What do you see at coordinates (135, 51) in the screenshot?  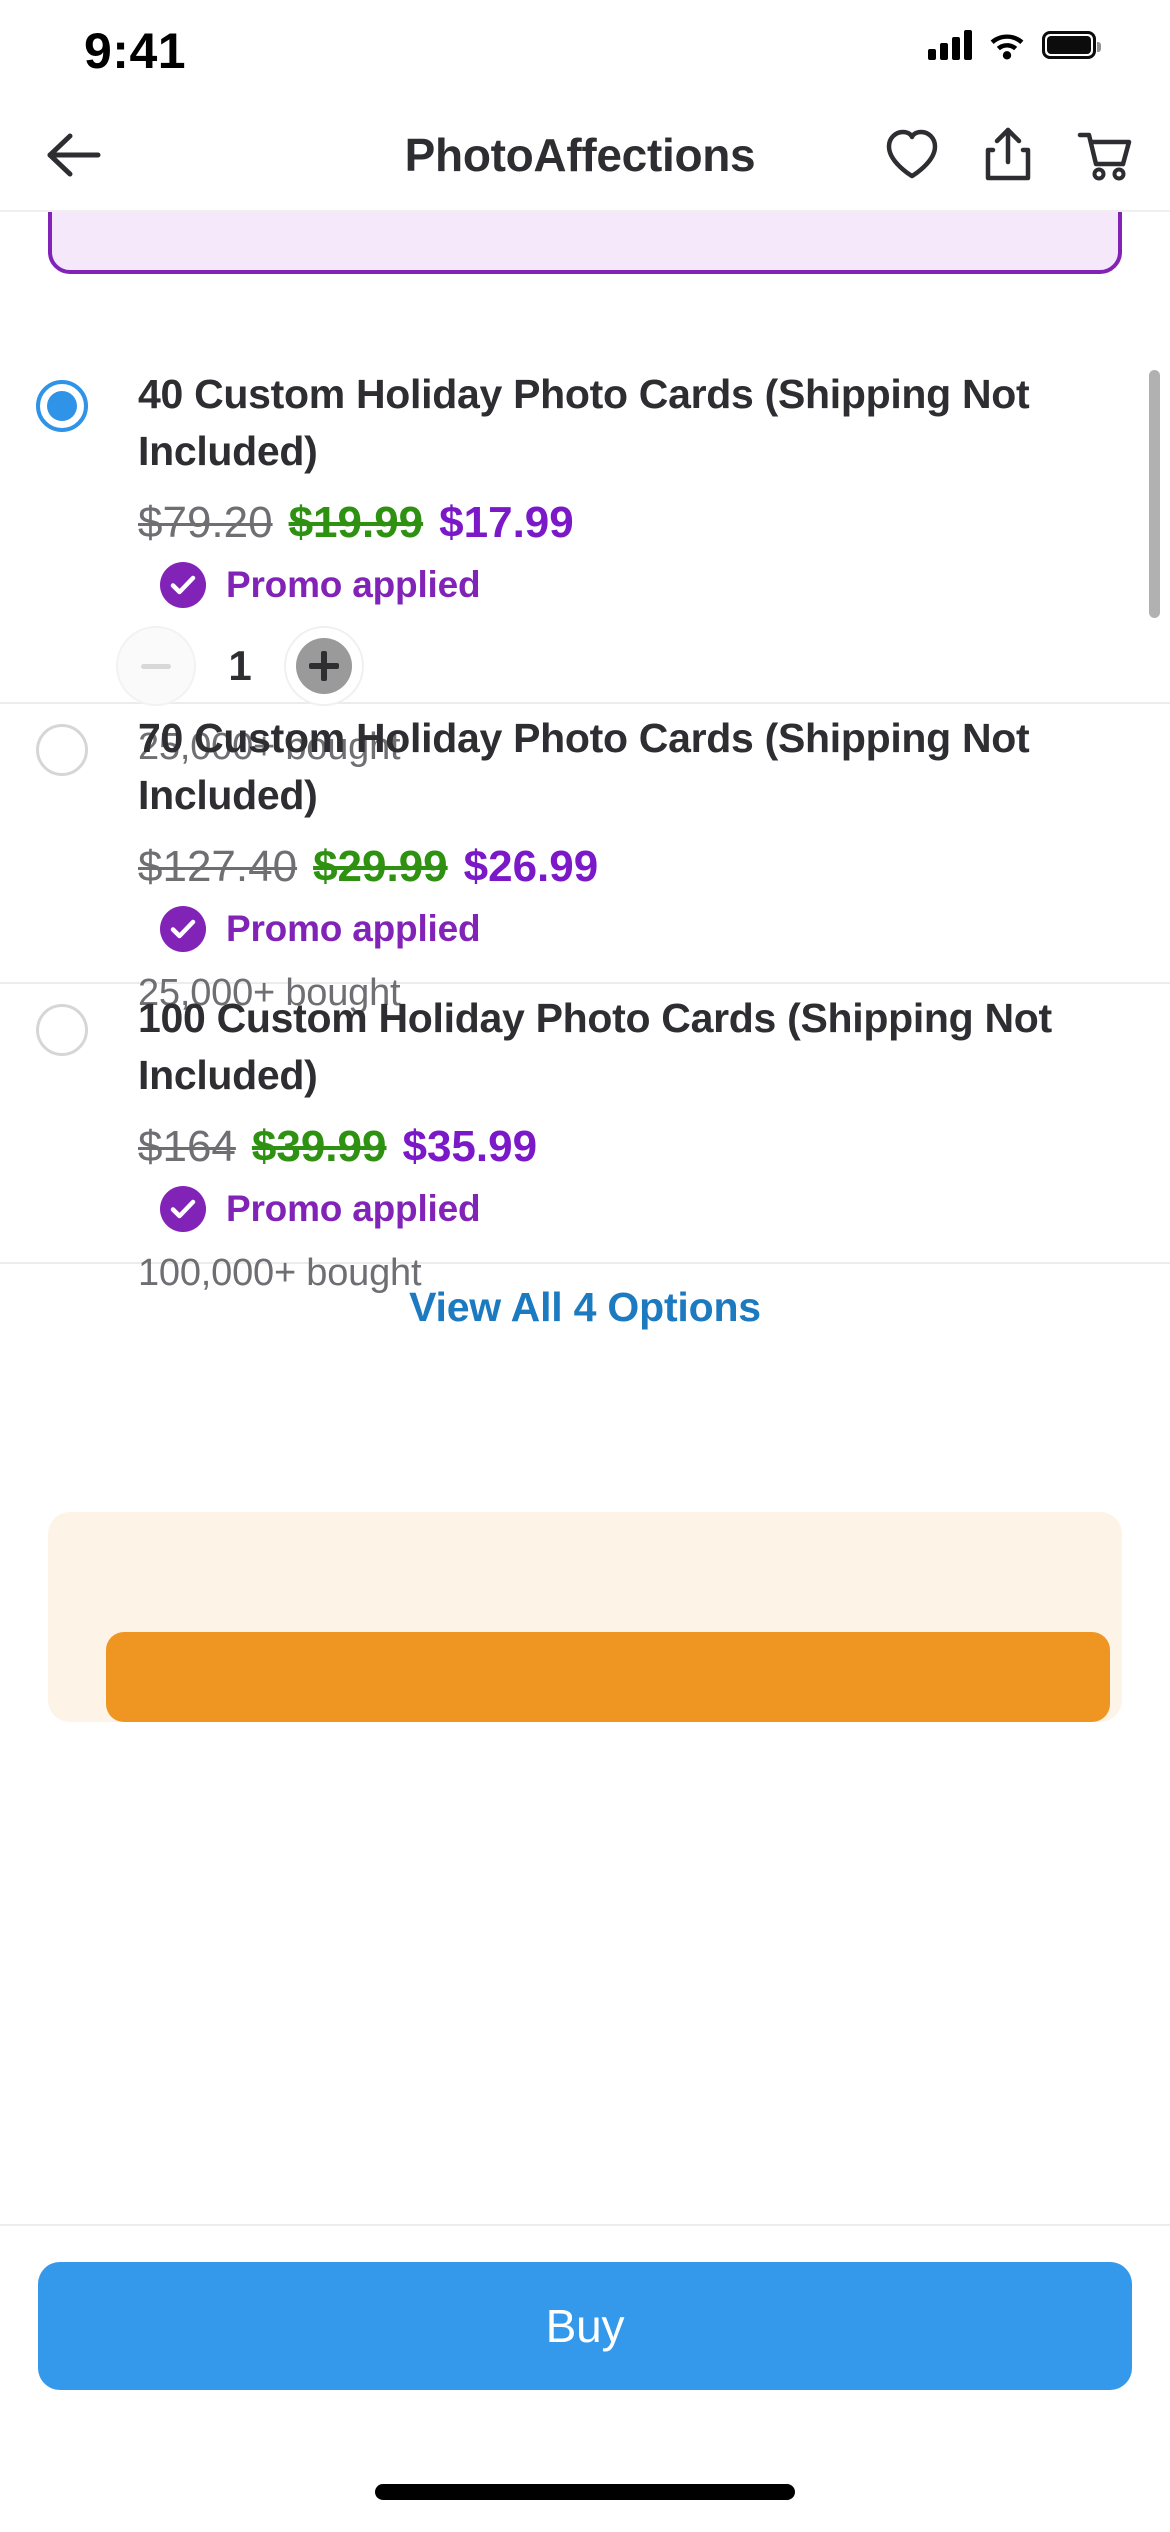 I see `status-time: 9:41` at bounding box center [135, 51].